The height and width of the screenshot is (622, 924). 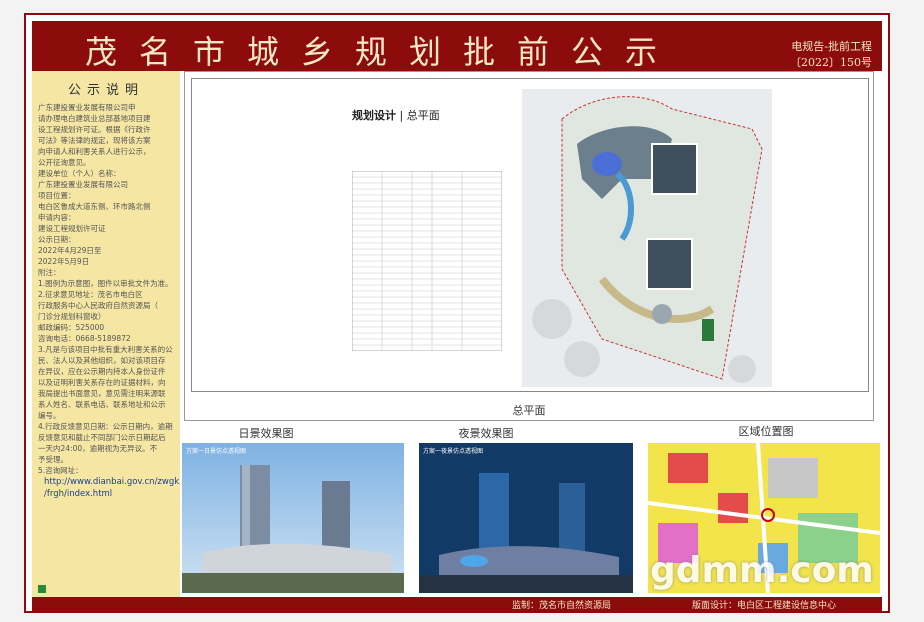 What do you see at coordinates (102, 393) in the screenshot?
I see `notice-line: 我局提出书面意见，意见需注明来源联` at bounding box center [102, 393].